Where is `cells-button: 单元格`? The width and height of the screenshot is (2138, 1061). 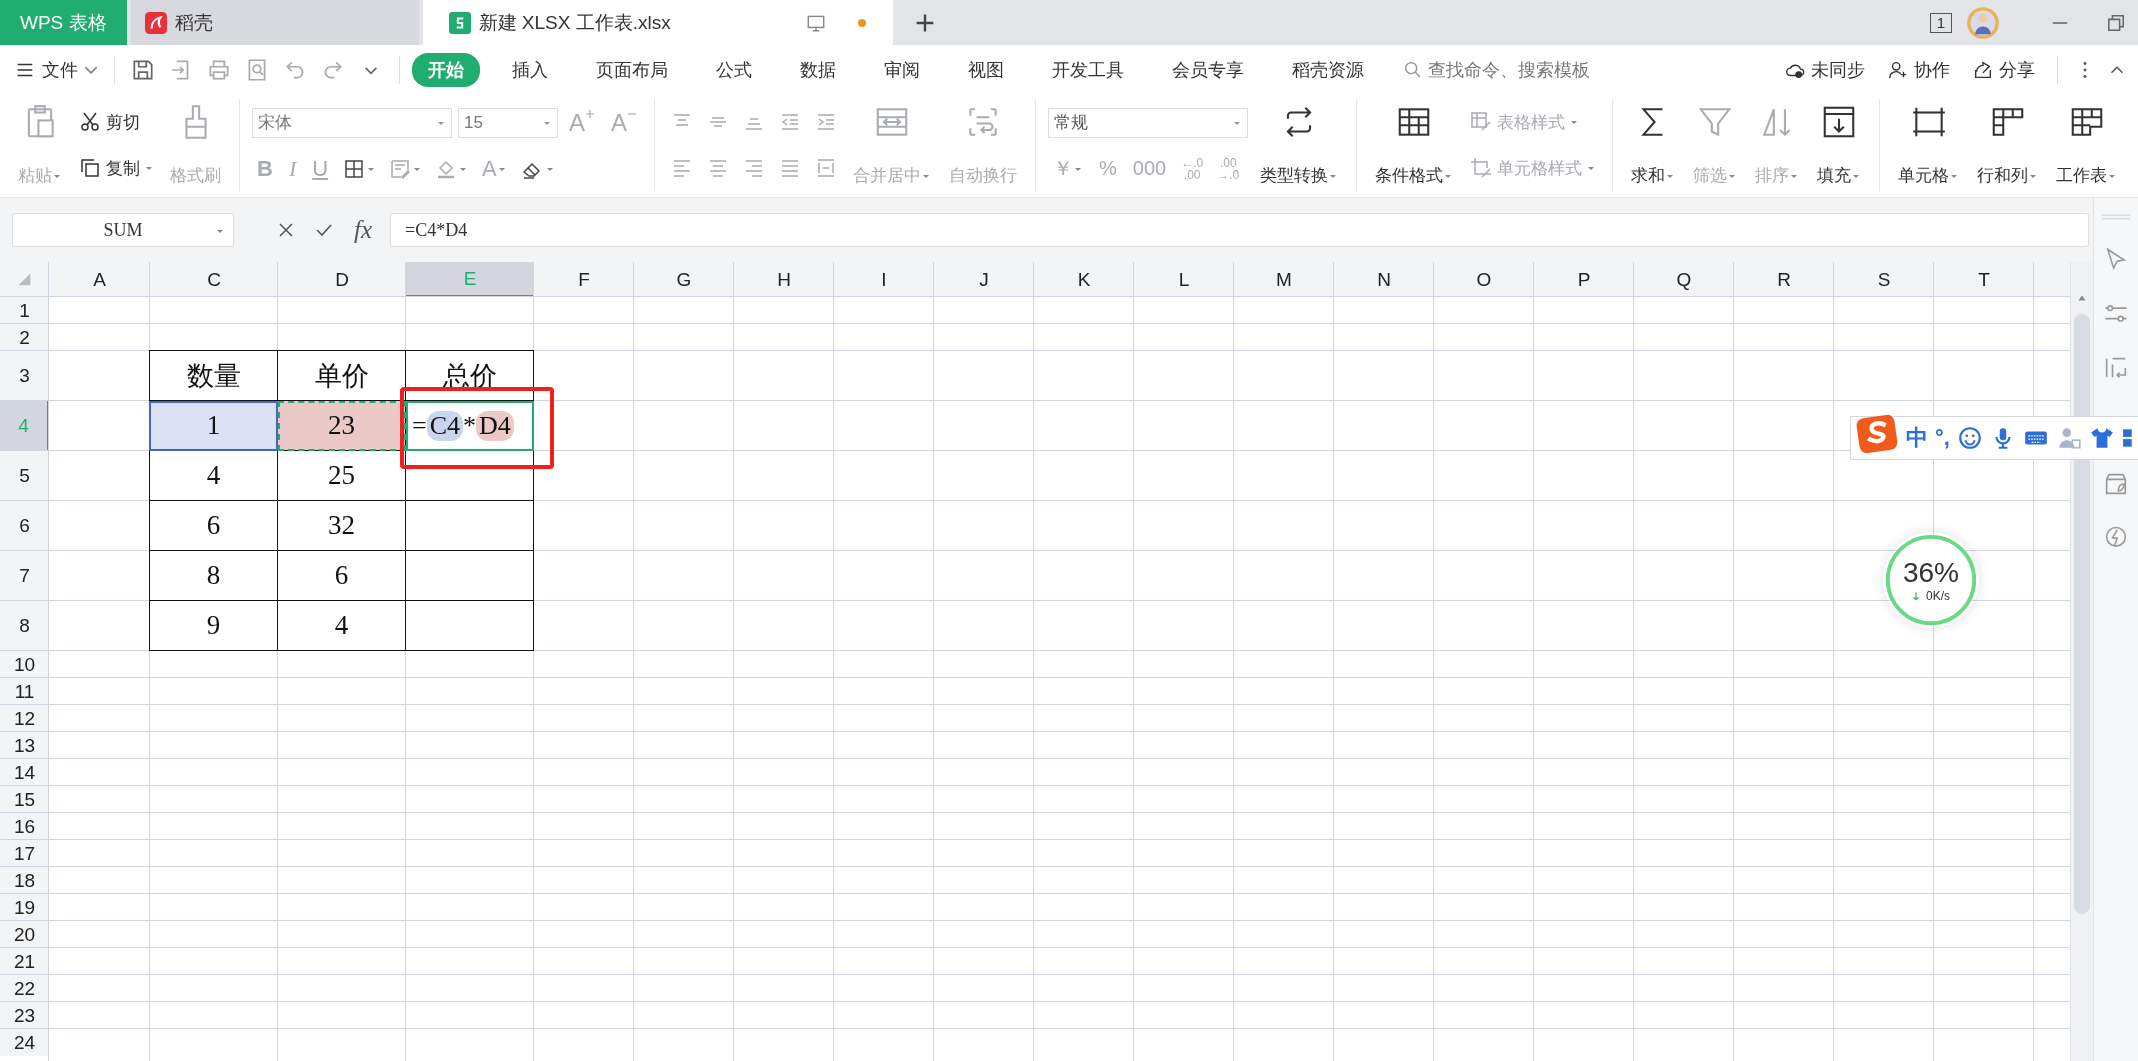
cells-button: 单元格 is located at coordinates (1929, 145).